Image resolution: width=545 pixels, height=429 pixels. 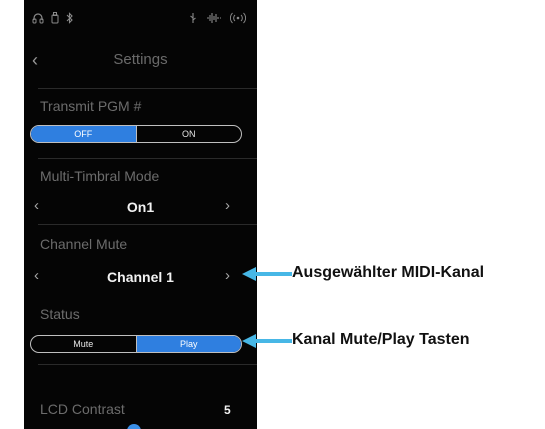 What do you see at coordinates (91, 106) in the screenshot?
I see `transmit-pgm-label: Transmit PGM #` at bounding box center [91, 106].